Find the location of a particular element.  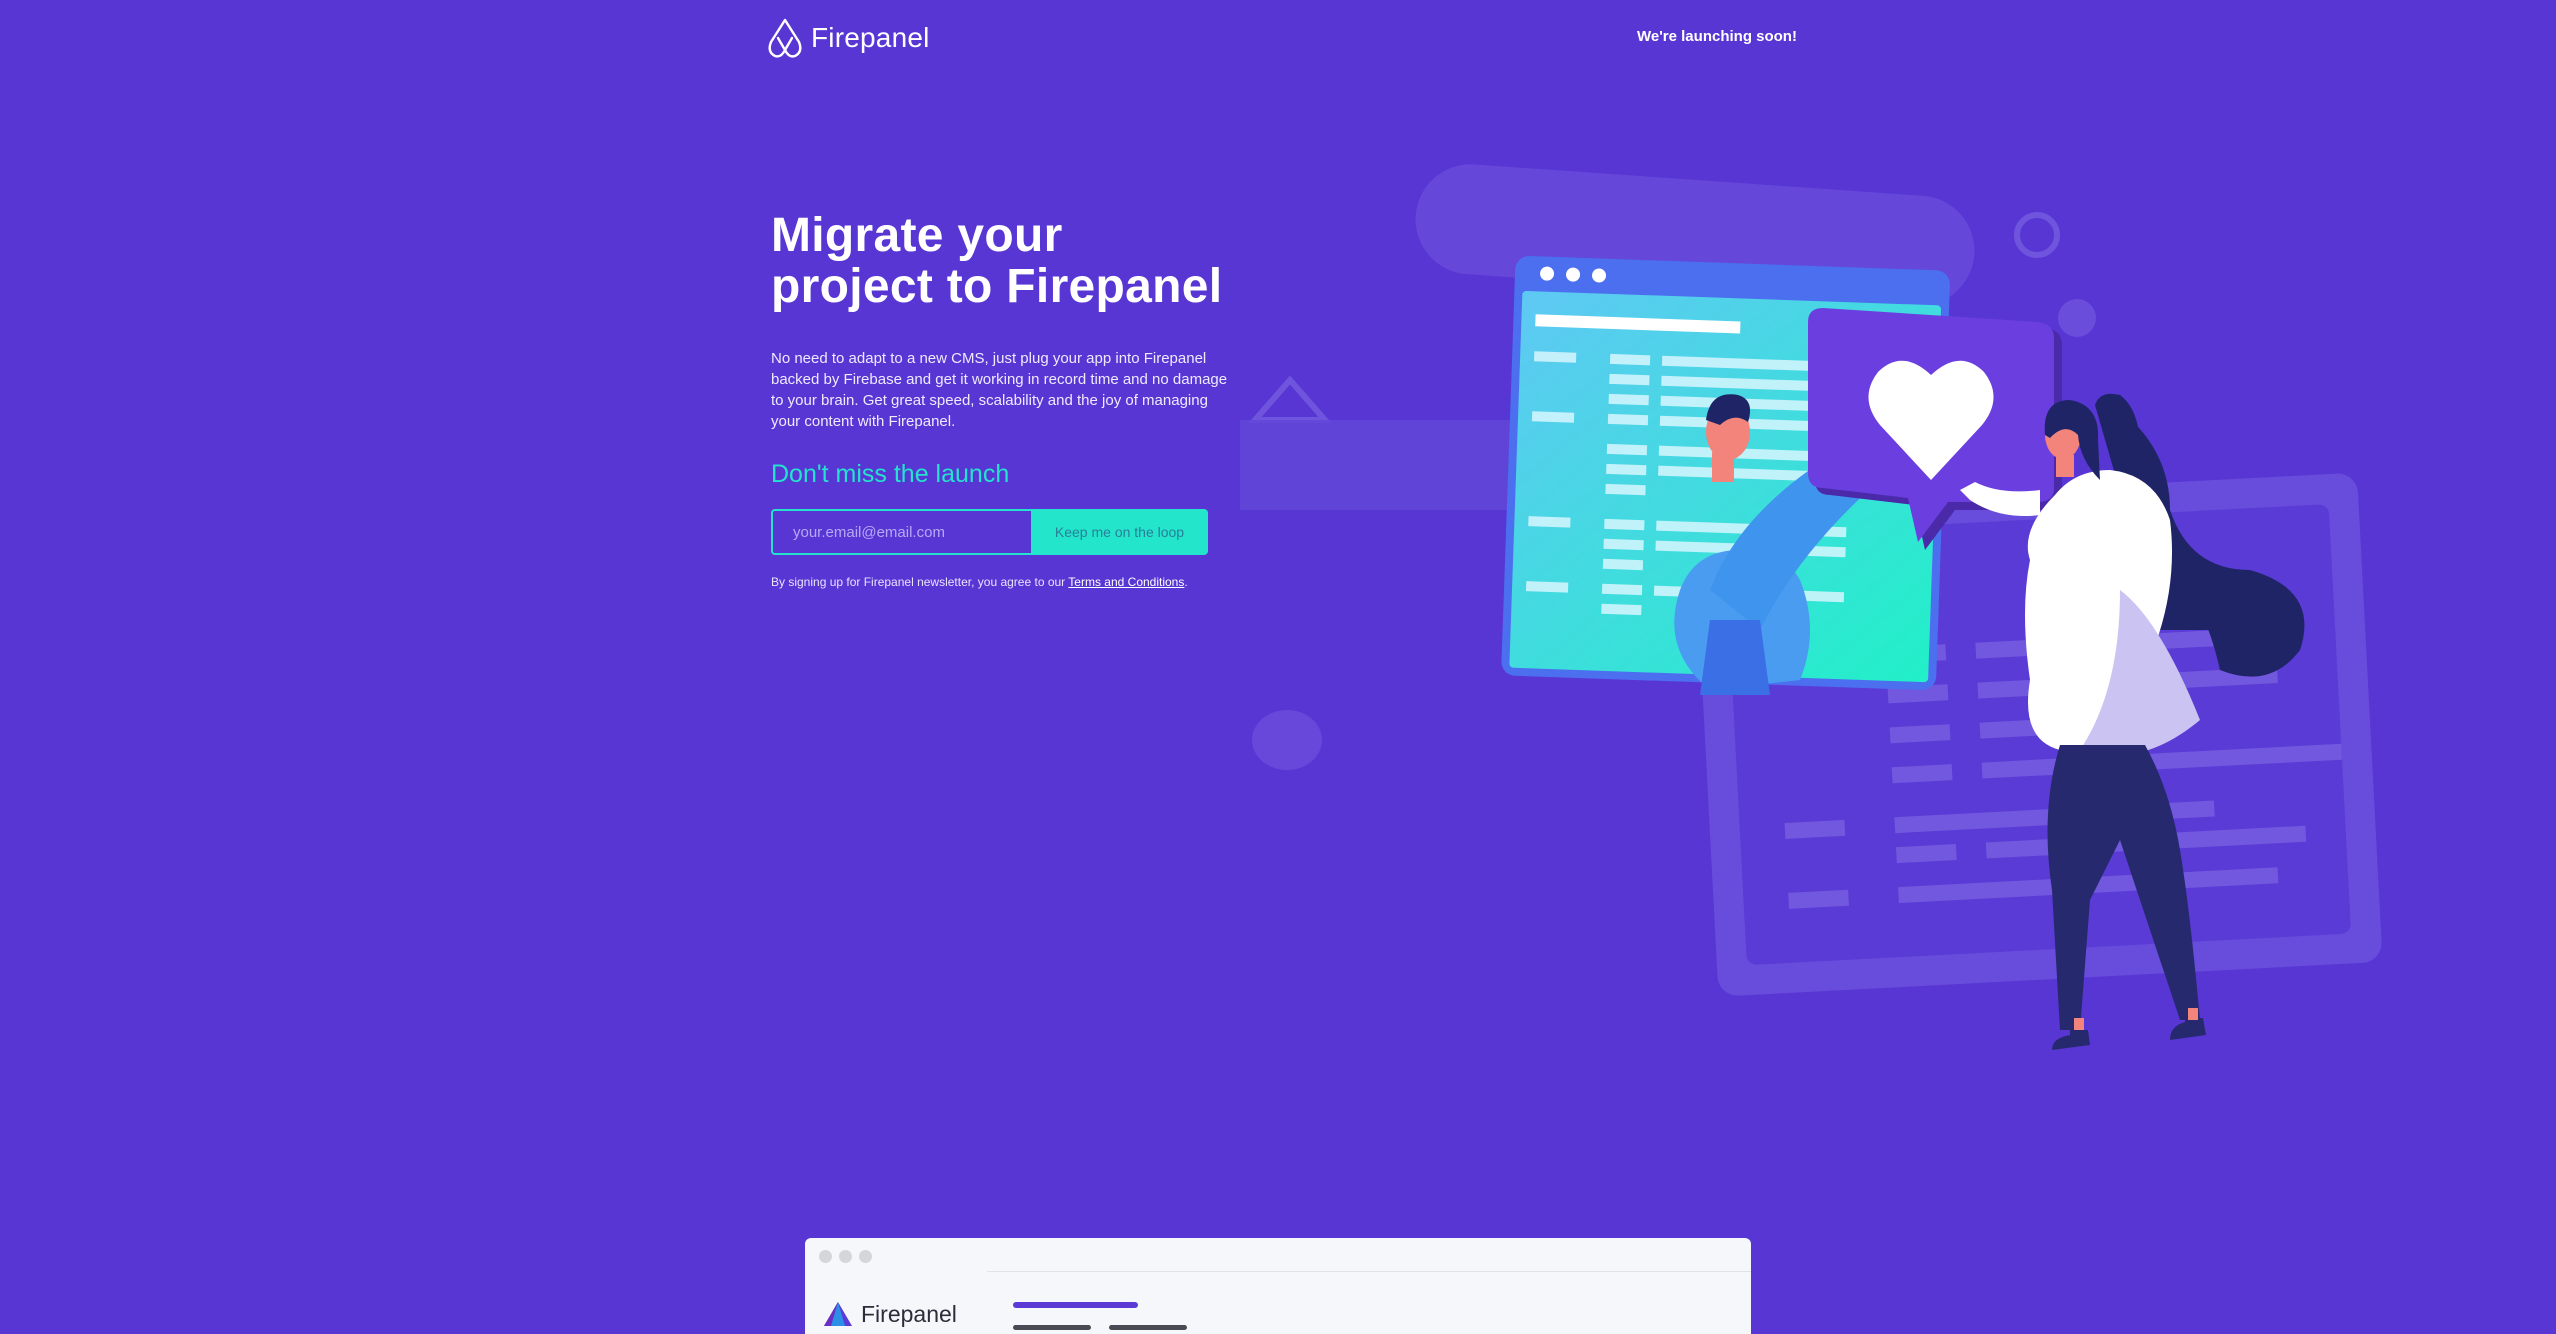

bg-triangle-shape is located at coordinates (1290, 399).